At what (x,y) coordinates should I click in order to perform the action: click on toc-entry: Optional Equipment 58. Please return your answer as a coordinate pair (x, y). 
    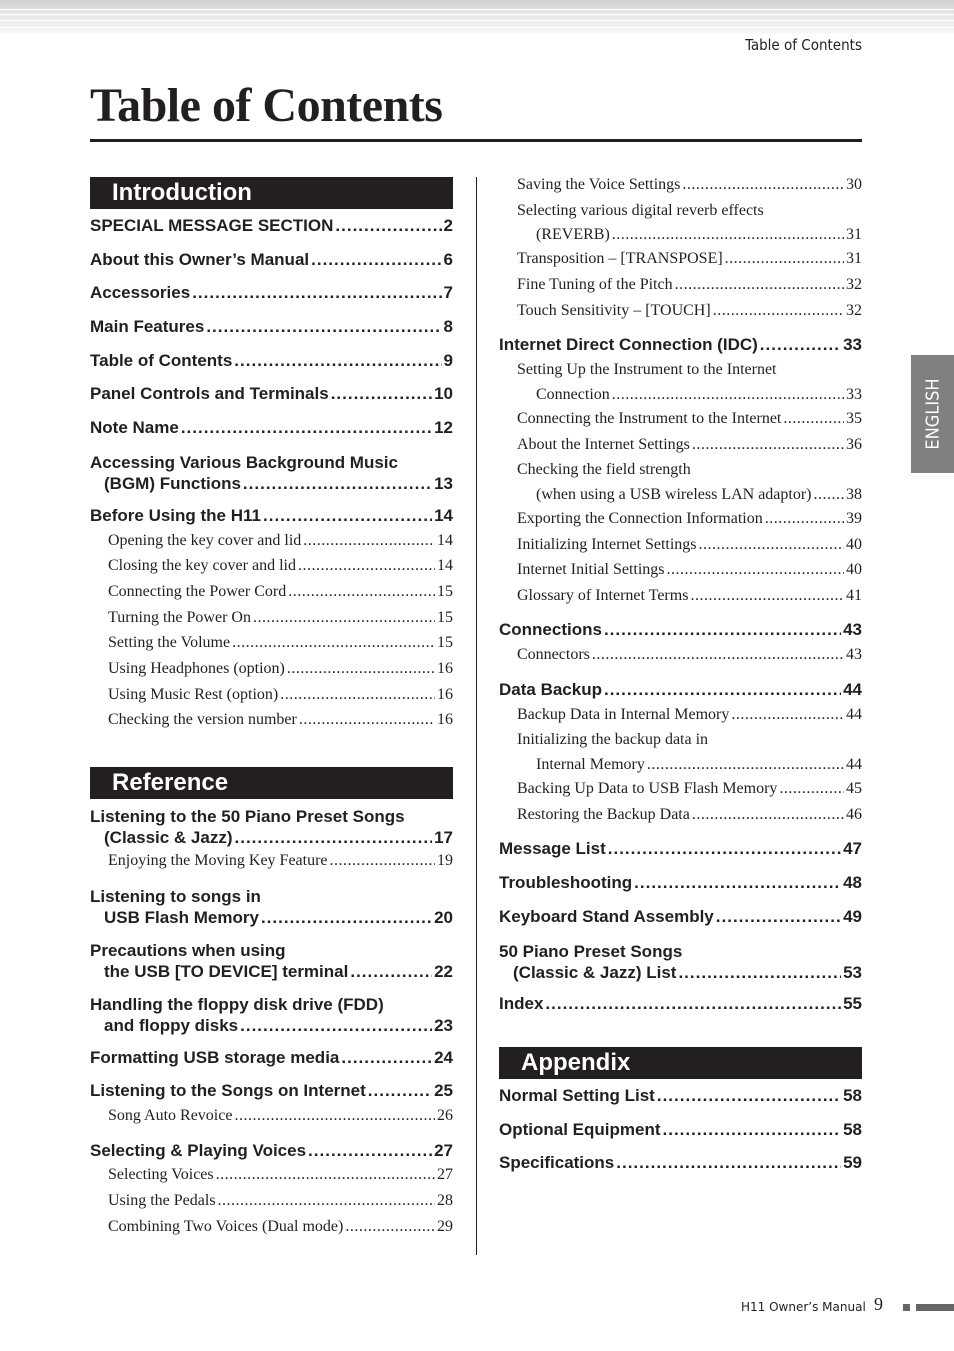
    Looking at the image, I should click on (680, 1130).